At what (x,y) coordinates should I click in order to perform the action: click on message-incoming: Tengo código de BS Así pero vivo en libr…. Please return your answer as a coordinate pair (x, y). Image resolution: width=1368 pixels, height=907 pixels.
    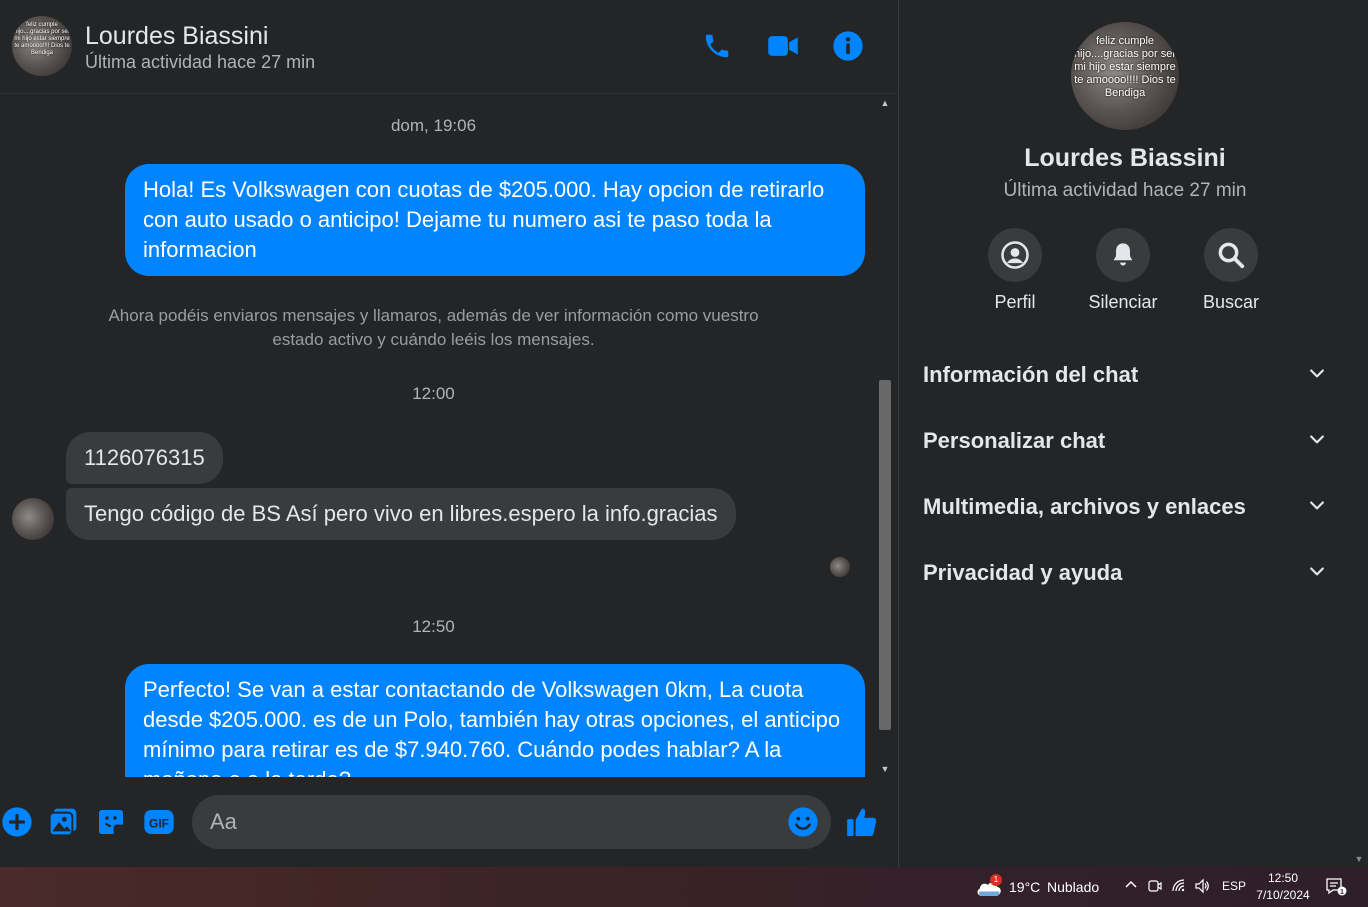
    Looking at the image, I should click on (401, 514).